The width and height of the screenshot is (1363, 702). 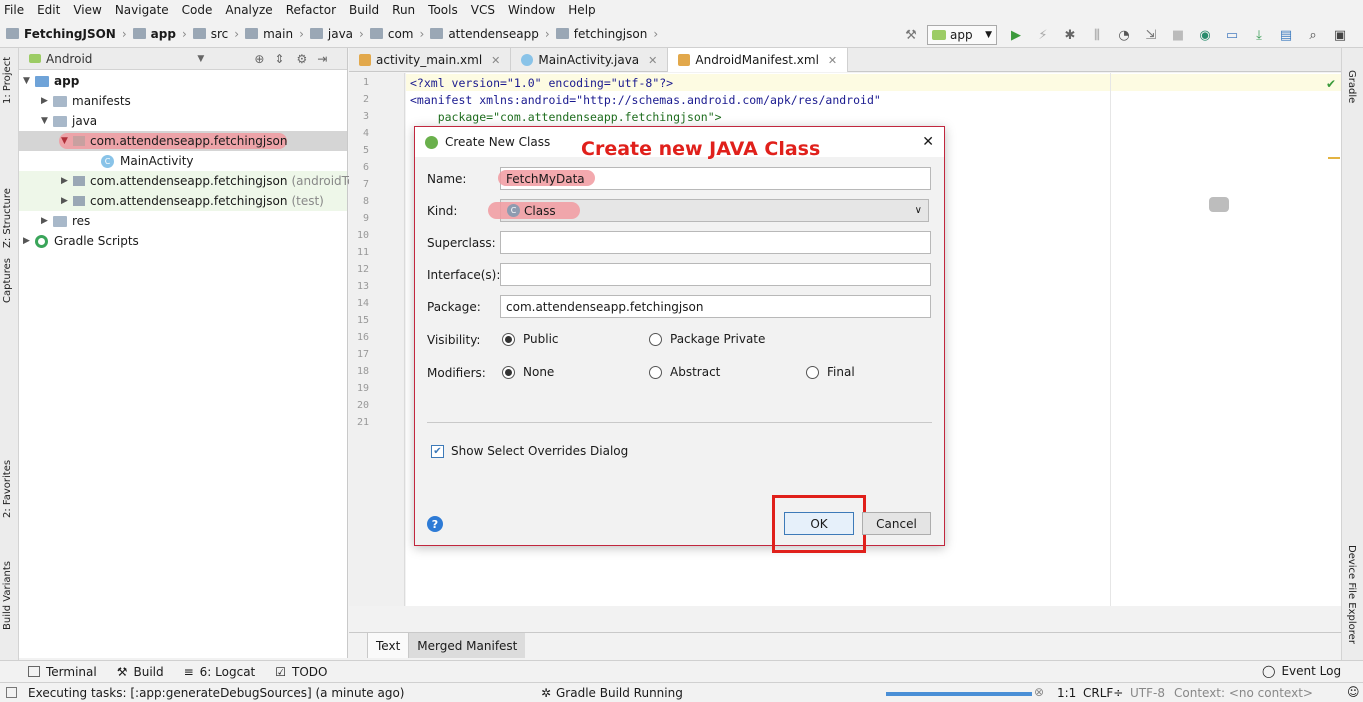 I want to click on menu-build: Build, so click(x=364, y=10).